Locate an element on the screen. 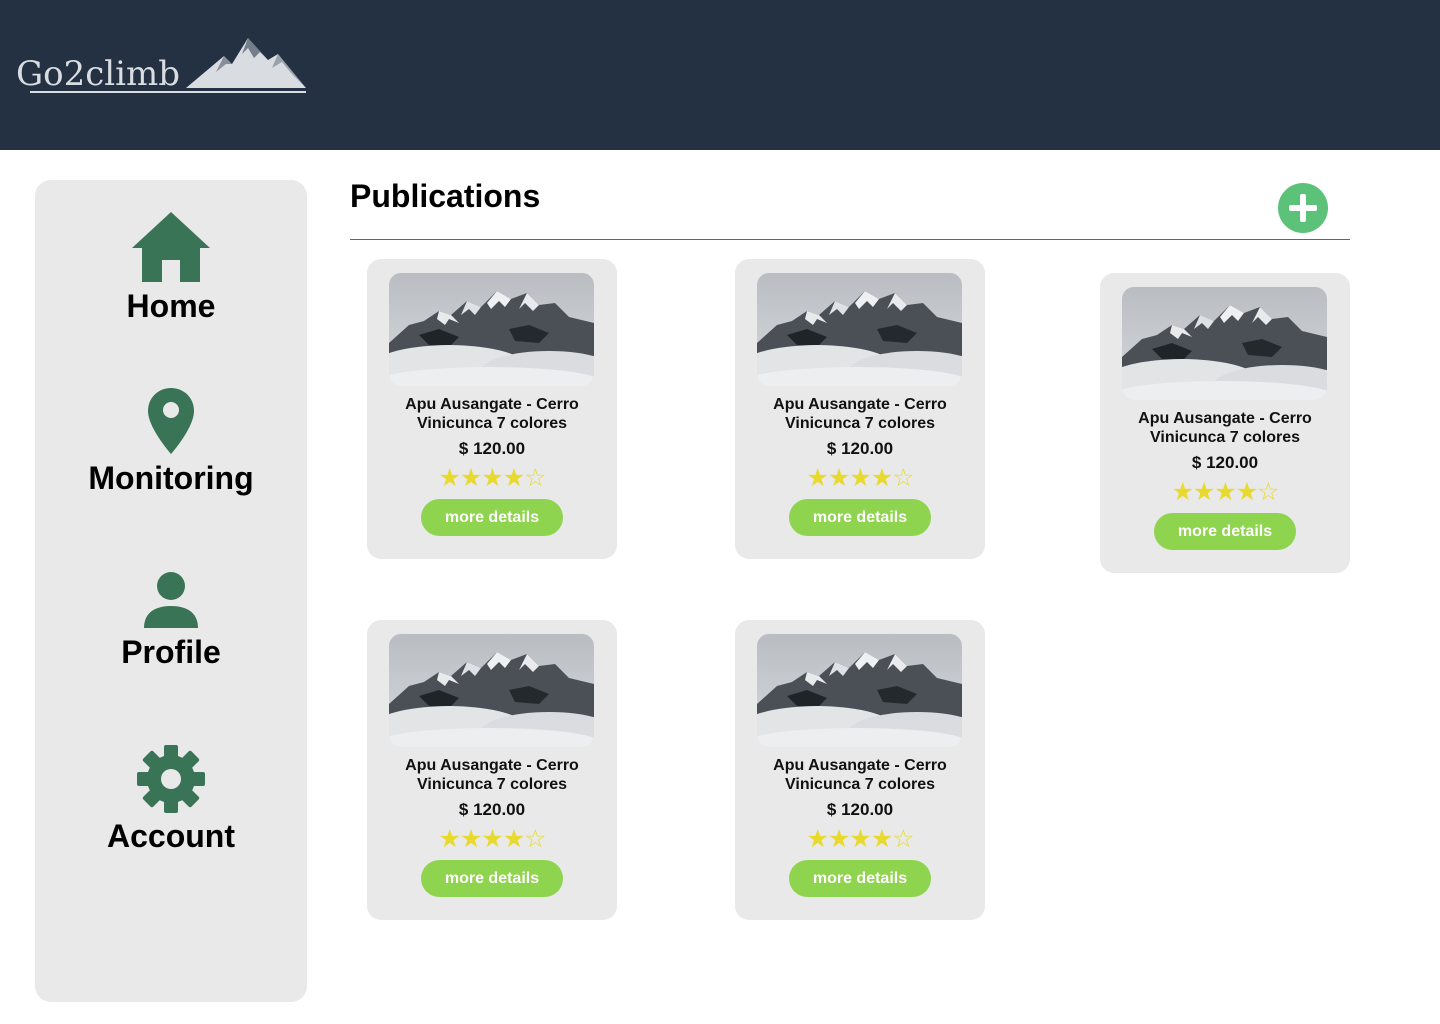  user-icon is located at coordinates (171, 600).